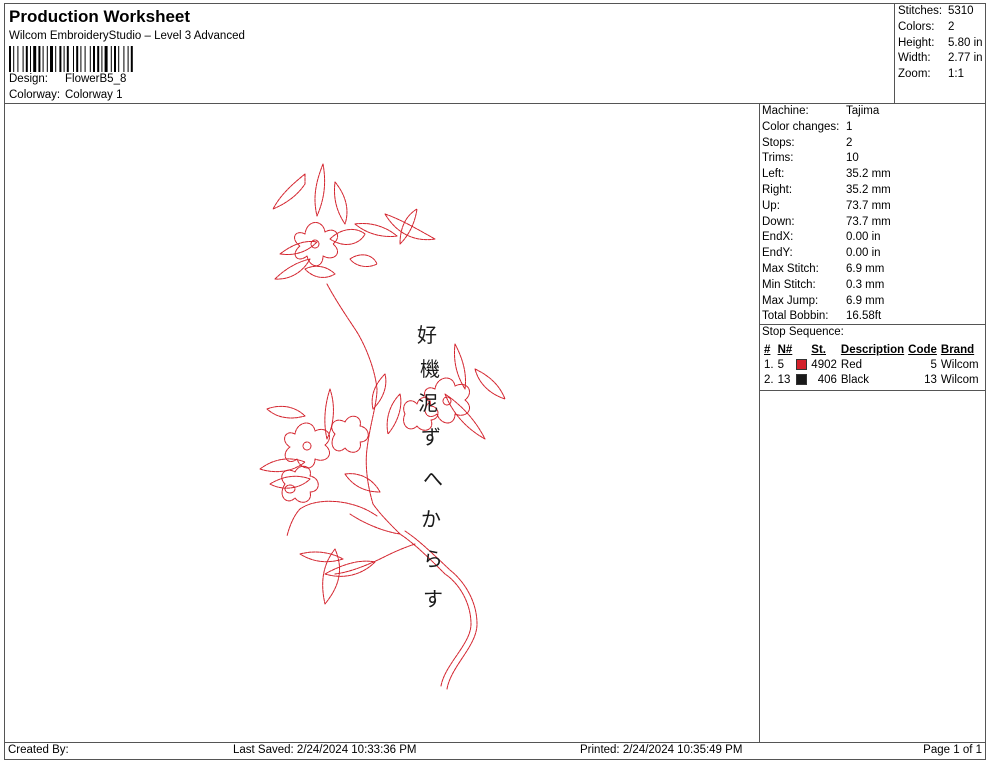 The height and width of the screenshot is (762, 990). I want to click on design-char-4: ず, so click(431, 437).